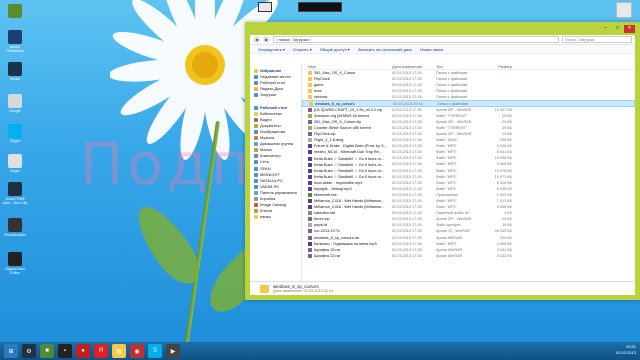 The image size is (640, 360). What do you see at coordinates (347, 91) in the screenshot?
I see `file-name-cell: linux` at bounding box center [347, 91].